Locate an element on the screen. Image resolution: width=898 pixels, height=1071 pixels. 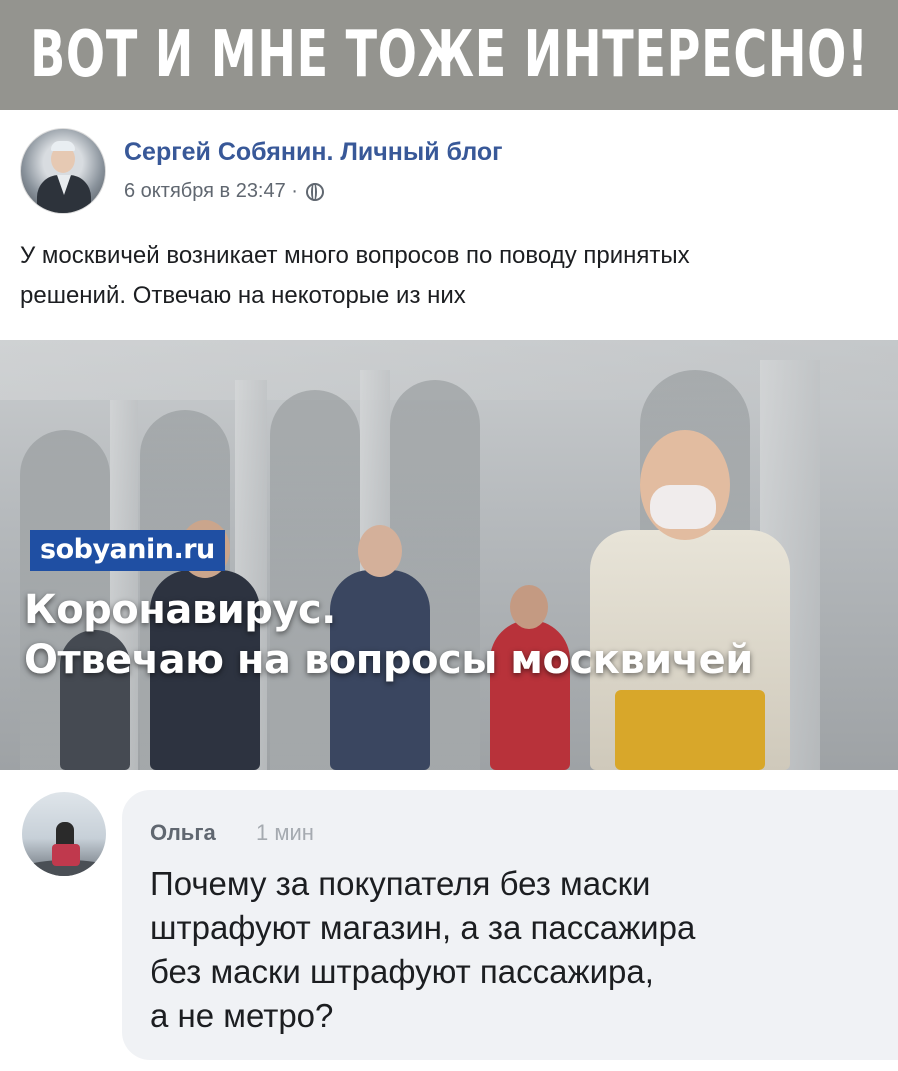
commenter-avatar is located at coordinates (64, 834).